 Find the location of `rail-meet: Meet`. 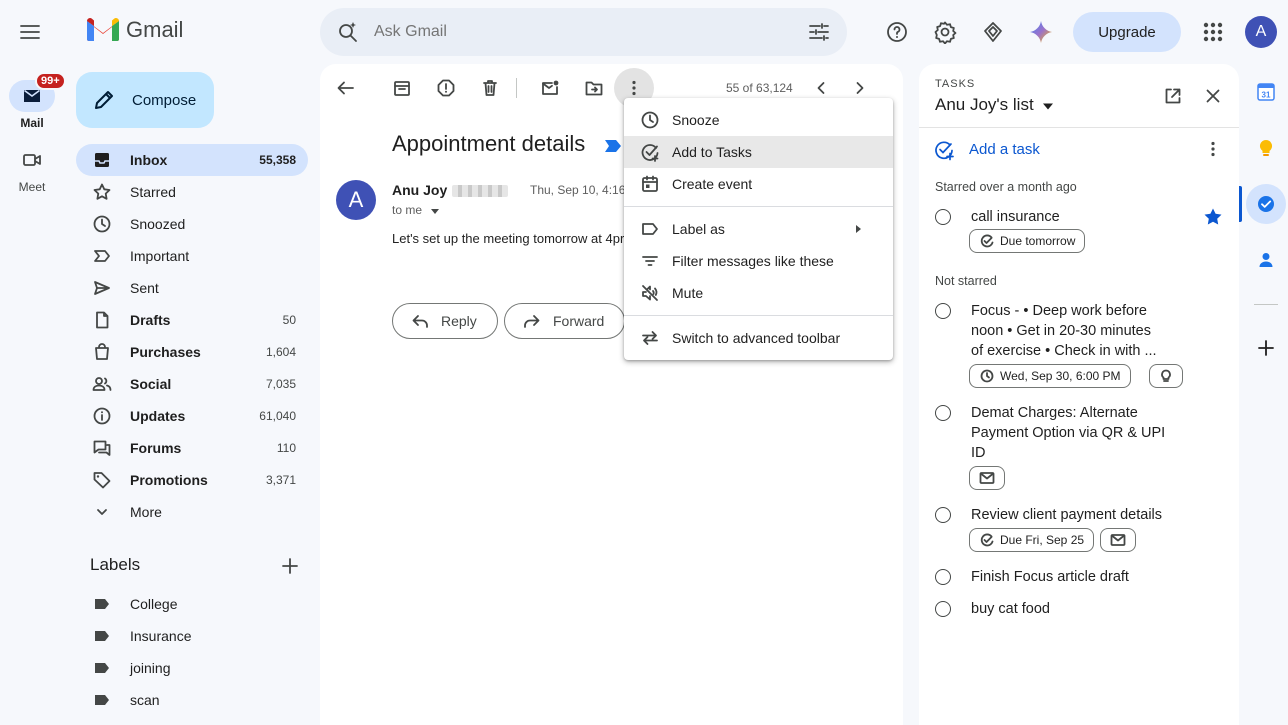

rail-meet: Meet is located at coordinates (32, 169).